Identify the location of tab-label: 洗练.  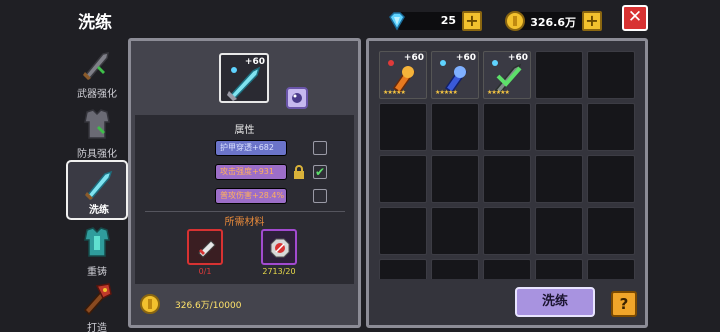
(99, 210).